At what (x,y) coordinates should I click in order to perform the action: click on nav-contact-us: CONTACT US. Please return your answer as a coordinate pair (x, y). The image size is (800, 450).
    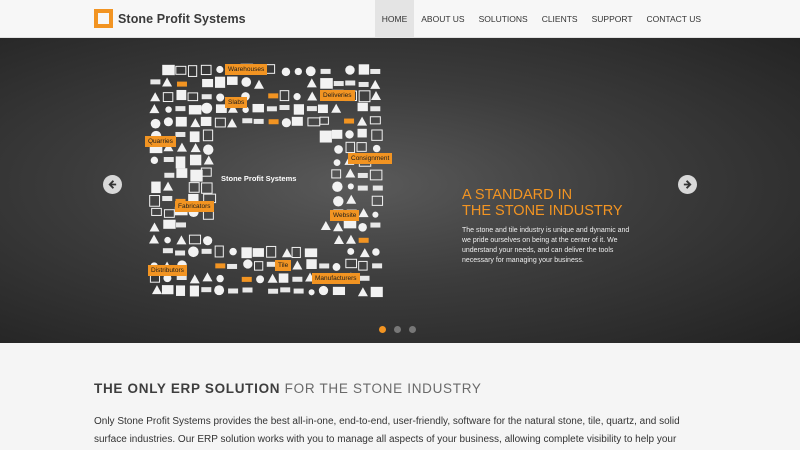
    Looking at the image, I should click on (674, 19).